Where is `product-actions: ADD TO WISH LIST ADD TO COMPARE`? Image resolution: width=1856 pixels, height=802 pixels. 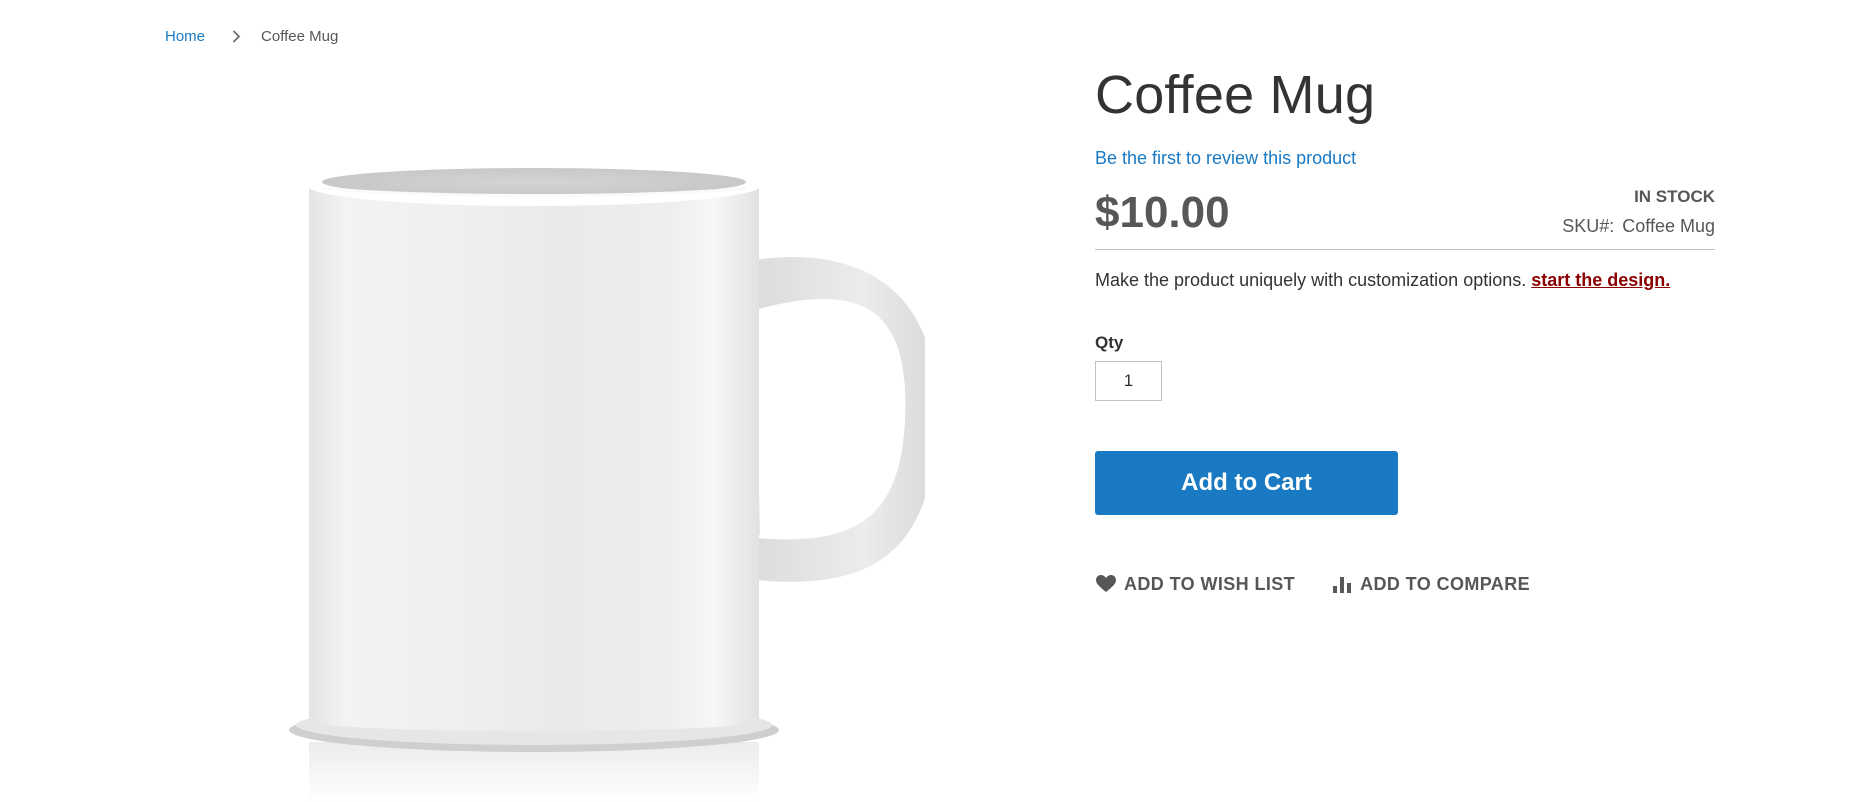 product-actions: ADD TO WISH LIST ADD TO COMPARE is located at coordinates (1405, 584).